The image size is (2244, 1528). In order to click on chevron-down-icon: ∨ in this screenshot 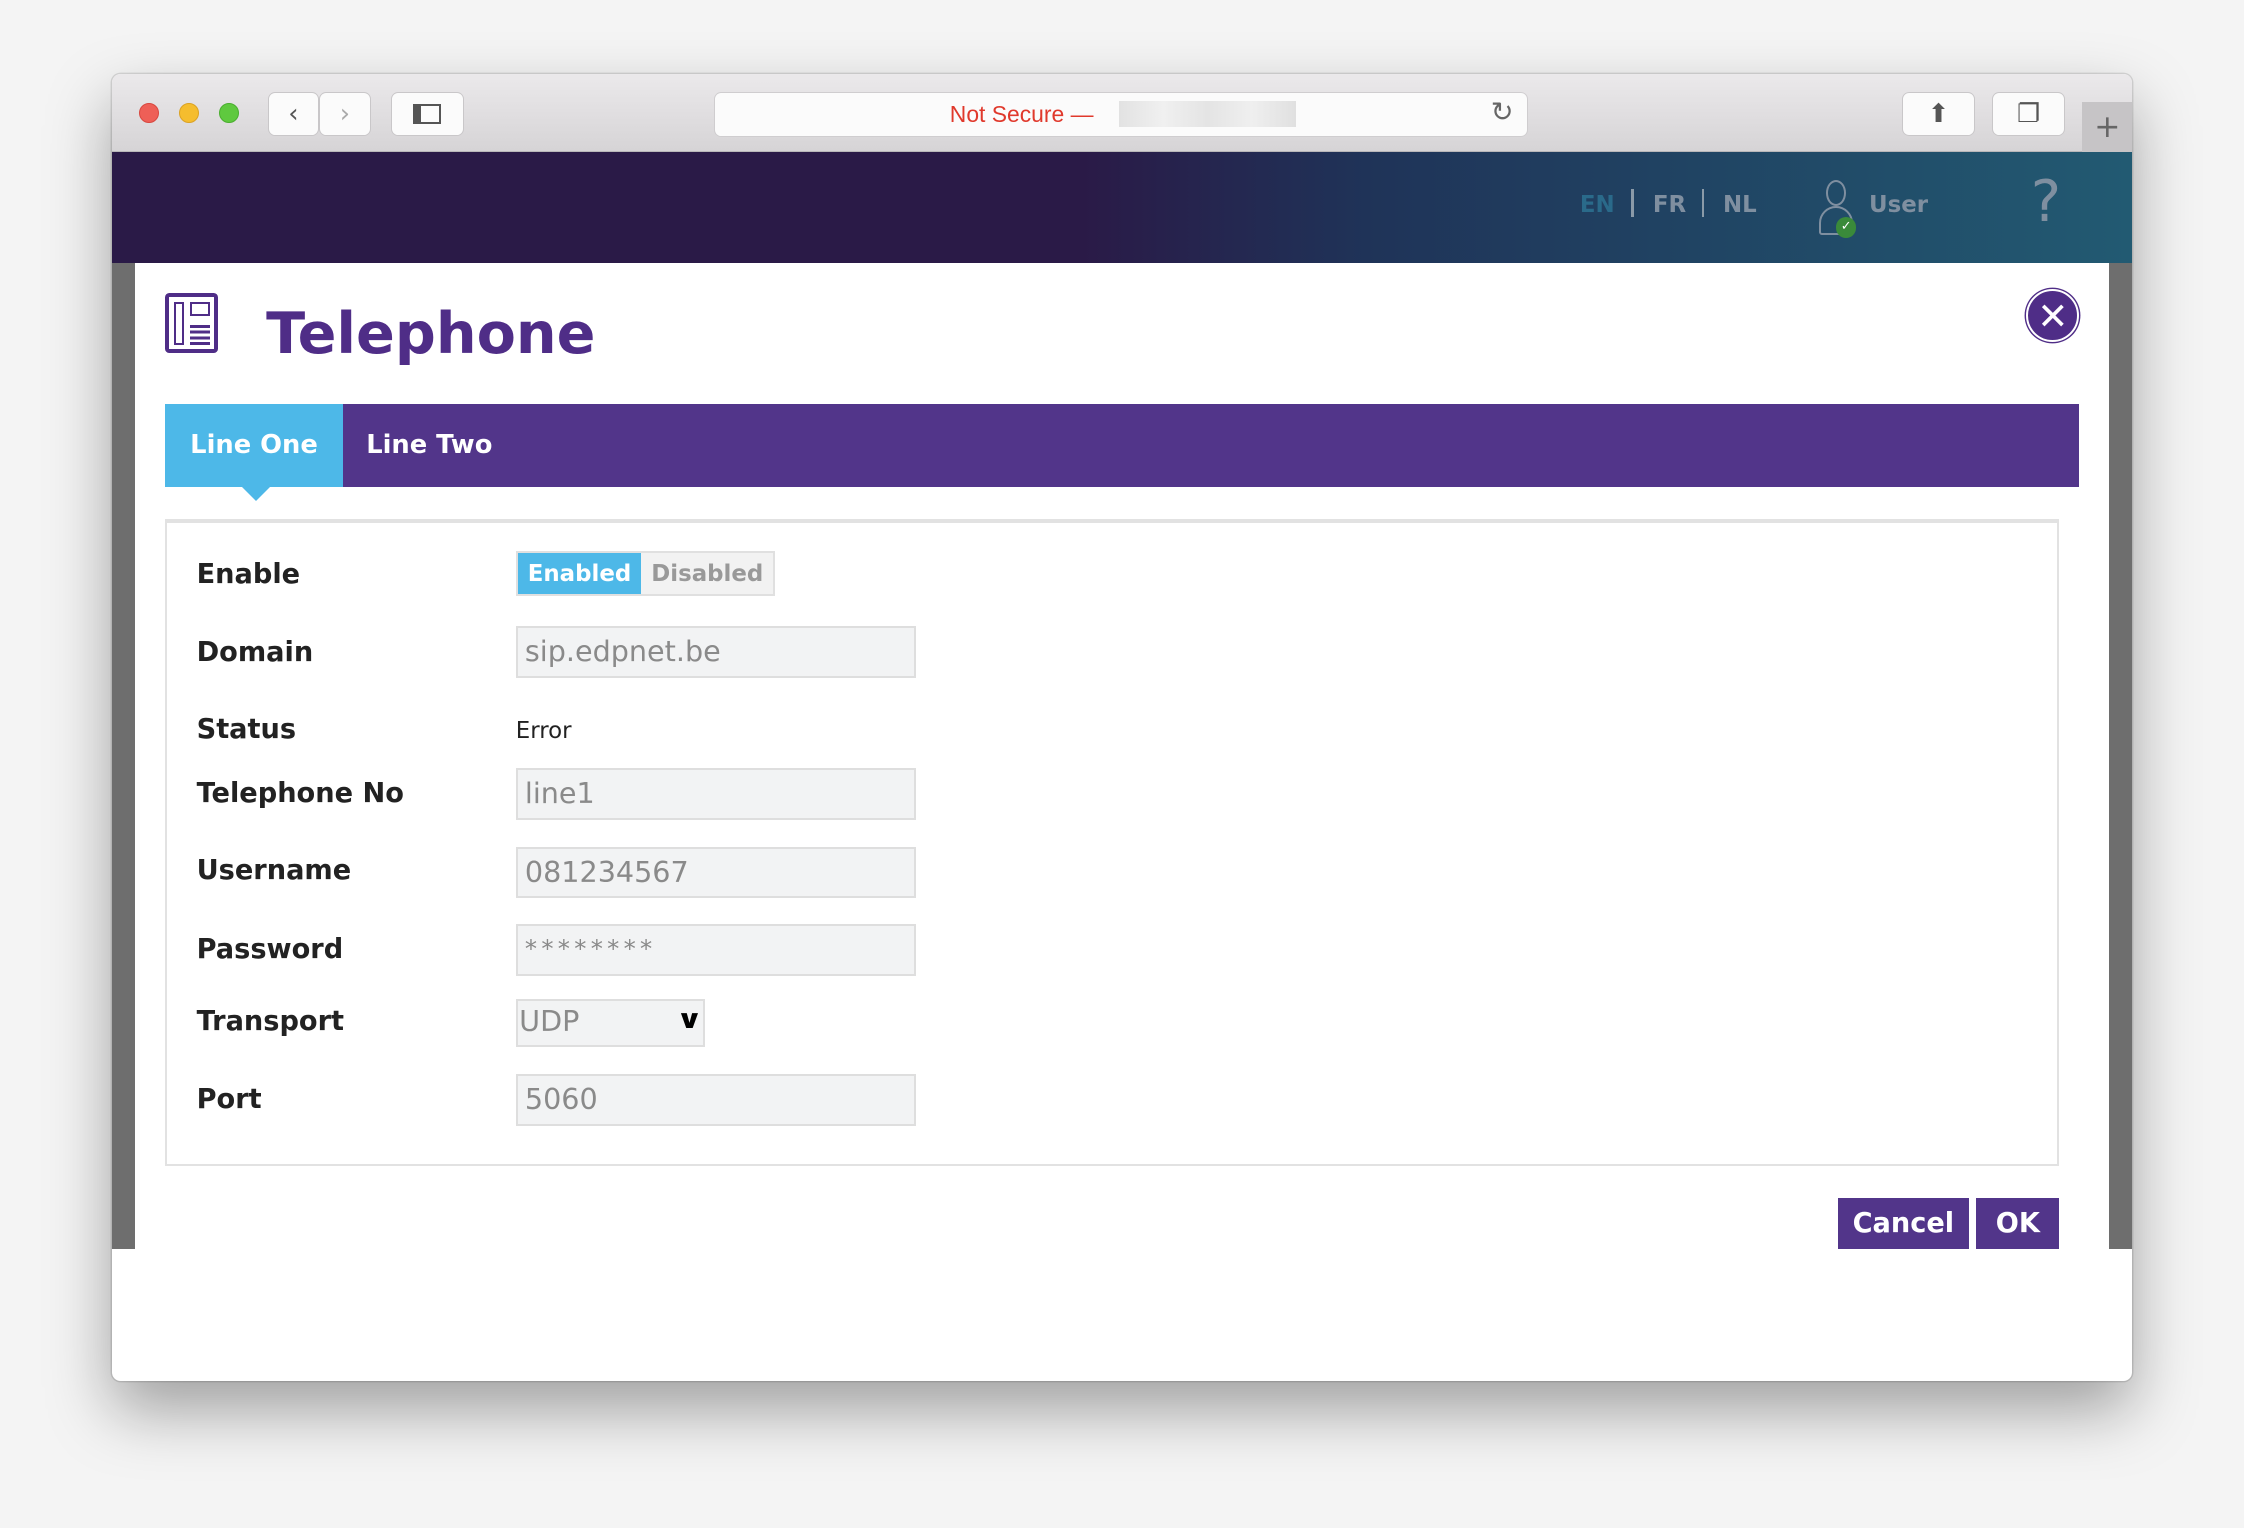, I will do `click(689, 1020)`.